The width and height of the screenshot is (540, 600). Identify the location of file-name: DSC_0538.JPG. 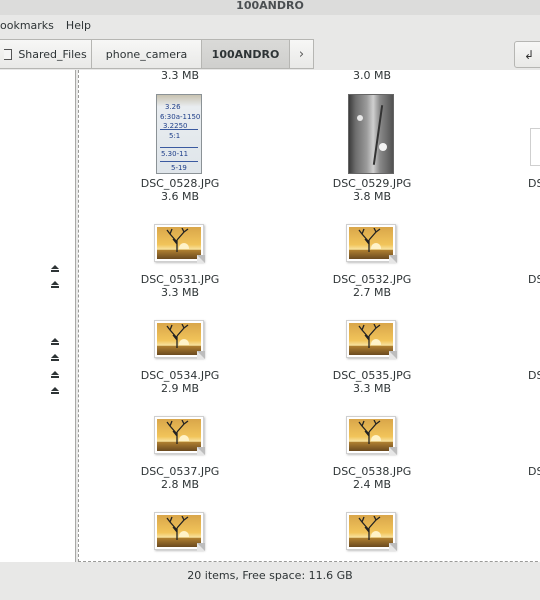
(372, 471).